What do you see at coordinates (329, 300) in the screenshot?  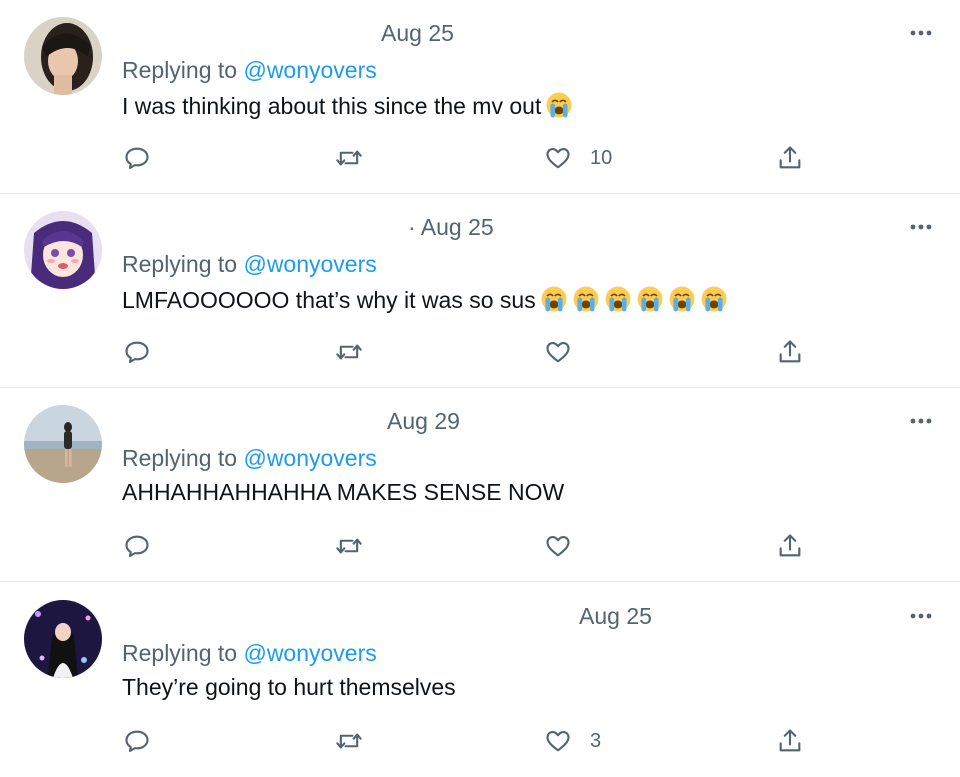 I see `tweet-text-content: LMFAOOOOOO that’s why it was so sus` at bounding box center [329, 300].